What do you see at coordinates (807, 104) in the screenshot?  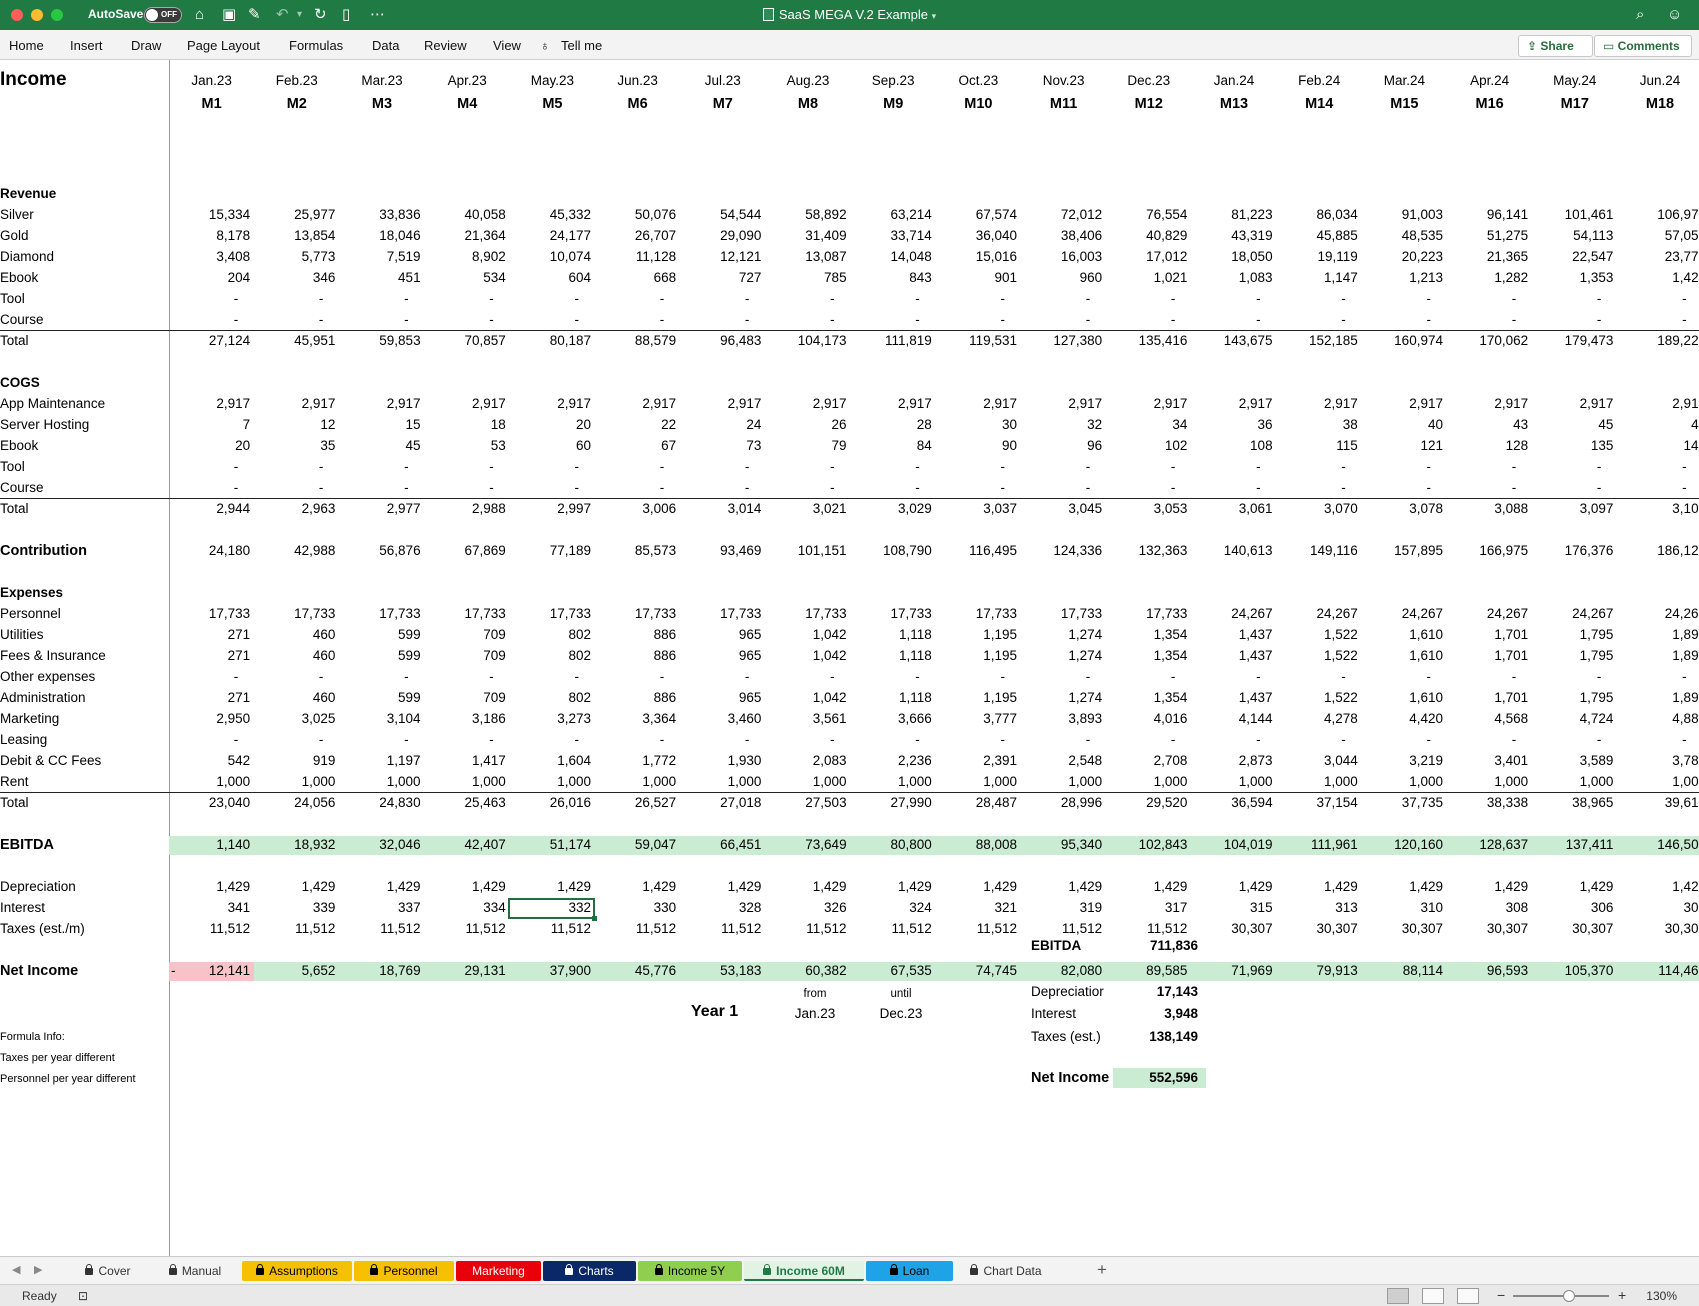 I see `column-month-header: M8` at bounding box center [807, 104].